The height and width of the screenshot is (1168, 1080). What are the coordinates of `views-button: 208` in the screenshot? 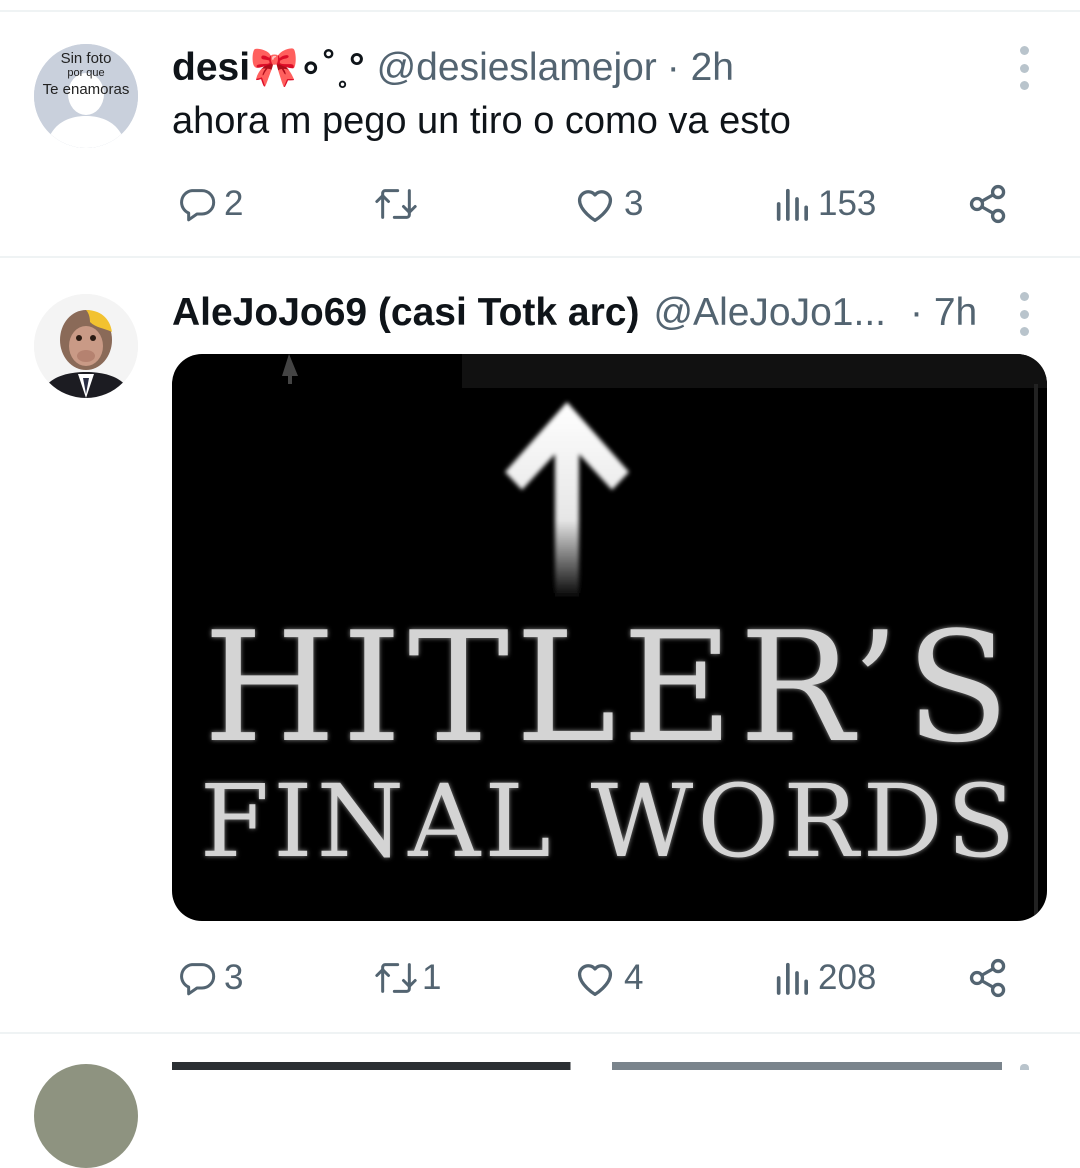 It's located at (824, 978).